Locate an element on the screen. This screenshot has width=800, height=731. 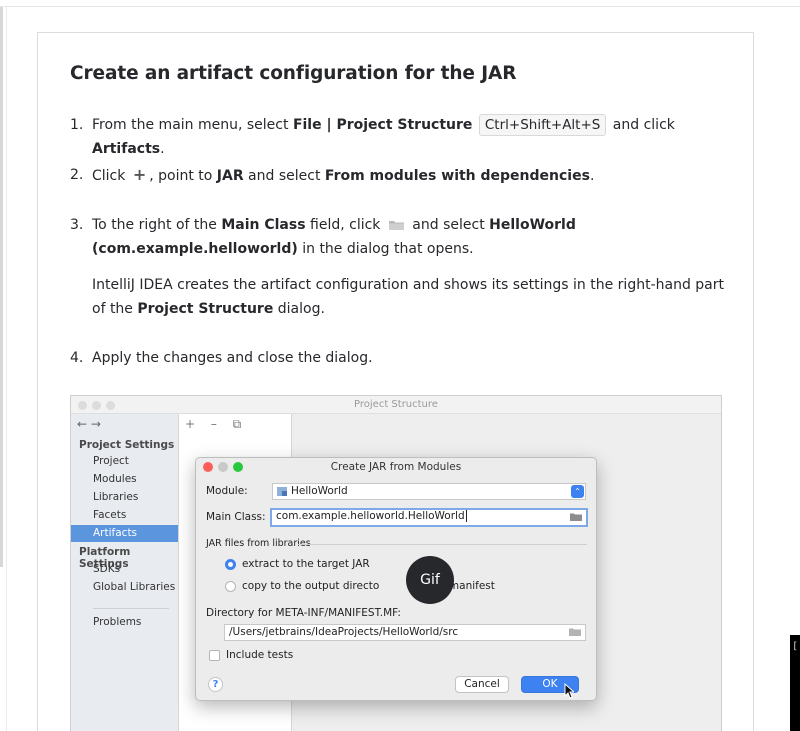
chevron-icon: ⌃ is located at coordinates (577, 491).